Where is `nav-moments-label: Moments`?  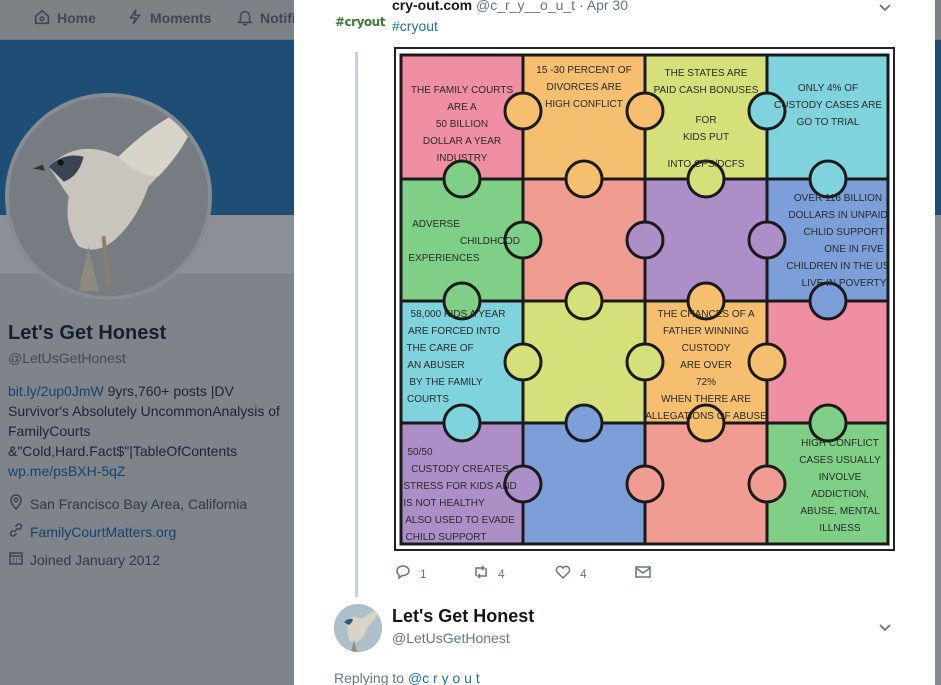
nav-moments-label: Moments is located at coordinates (181, 18).